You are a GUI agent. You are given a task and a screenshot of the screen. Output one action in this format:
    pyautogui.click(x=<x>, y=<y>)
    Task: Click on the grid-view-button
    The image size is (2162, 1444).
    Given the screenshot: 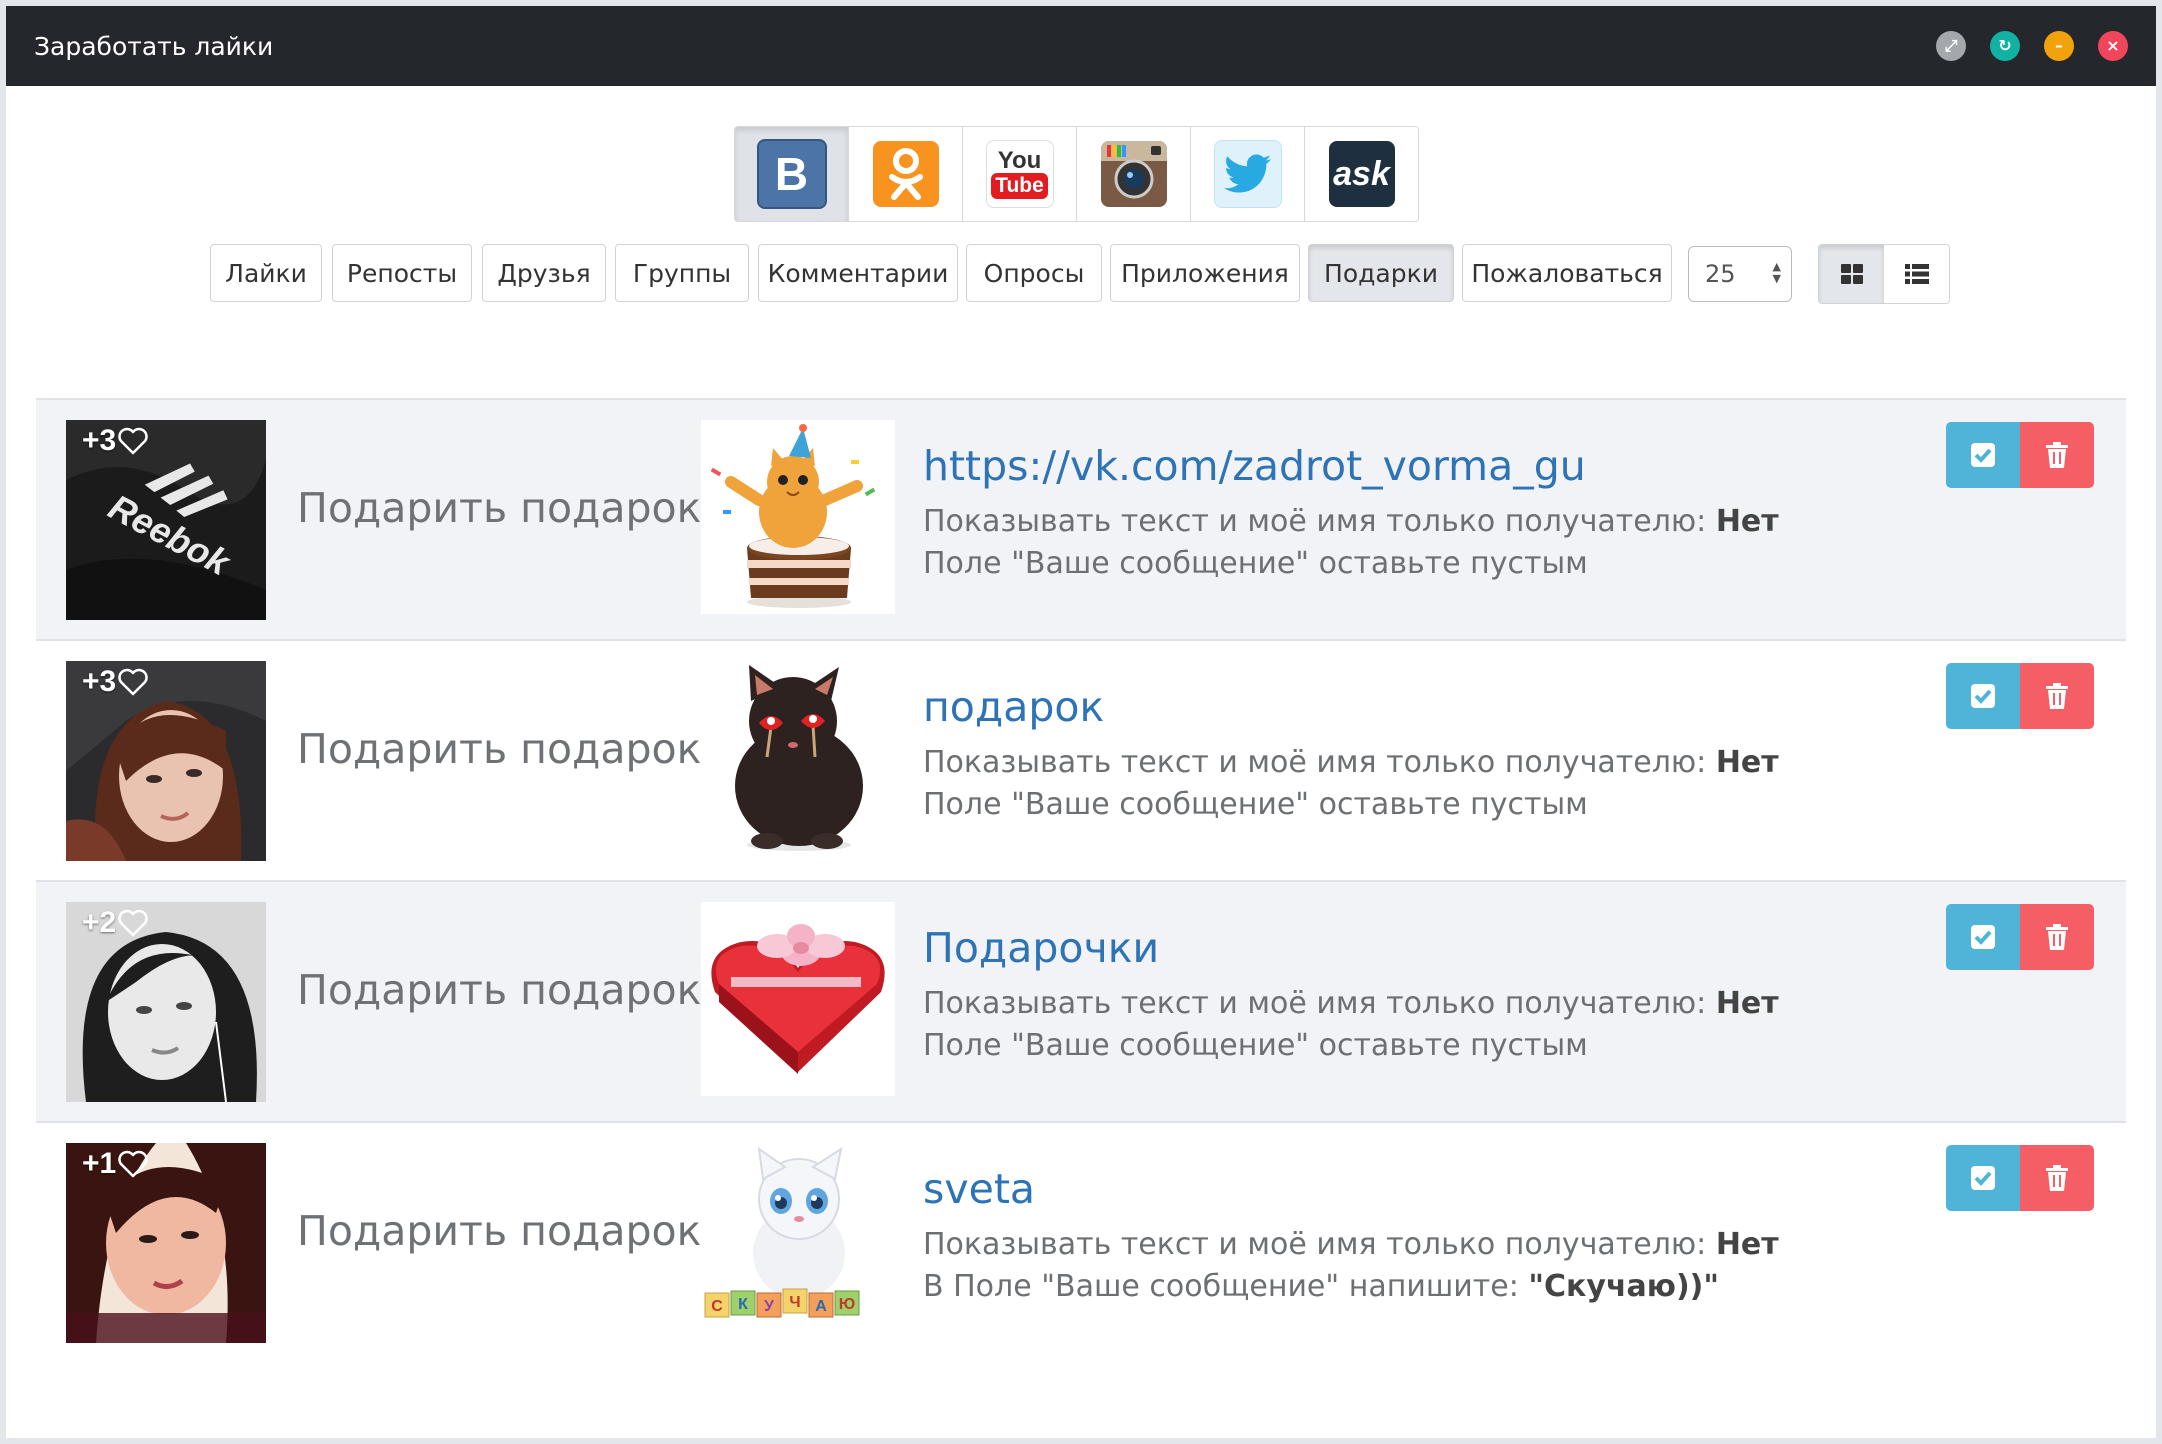 What is the action you would take?
    pyautogui.click(x=1851, y=274)
    